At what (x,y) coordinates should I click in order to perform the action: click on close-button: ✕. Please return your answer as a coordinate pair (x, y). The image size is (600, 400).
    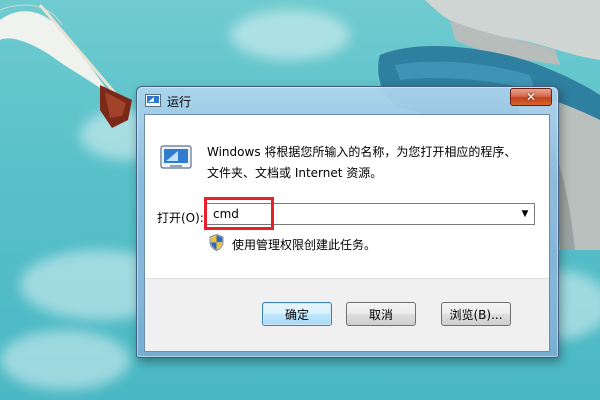
    Looking at the image, I should click on (531, 97).